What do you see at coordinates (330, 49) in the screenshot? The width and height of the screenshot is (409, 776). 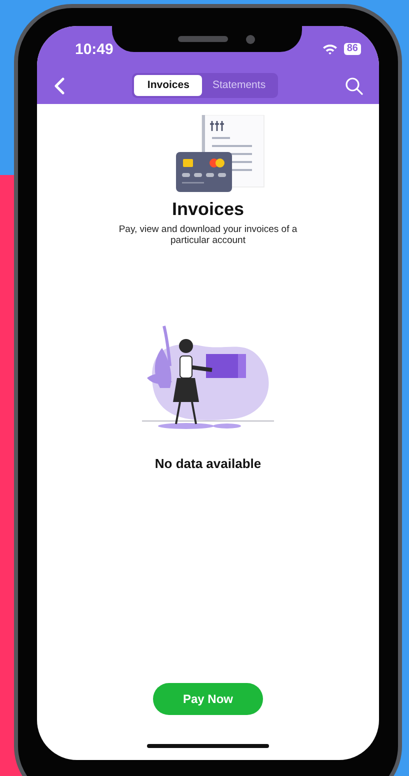 I see `wifi-icon` at bounding box center [330, 49].